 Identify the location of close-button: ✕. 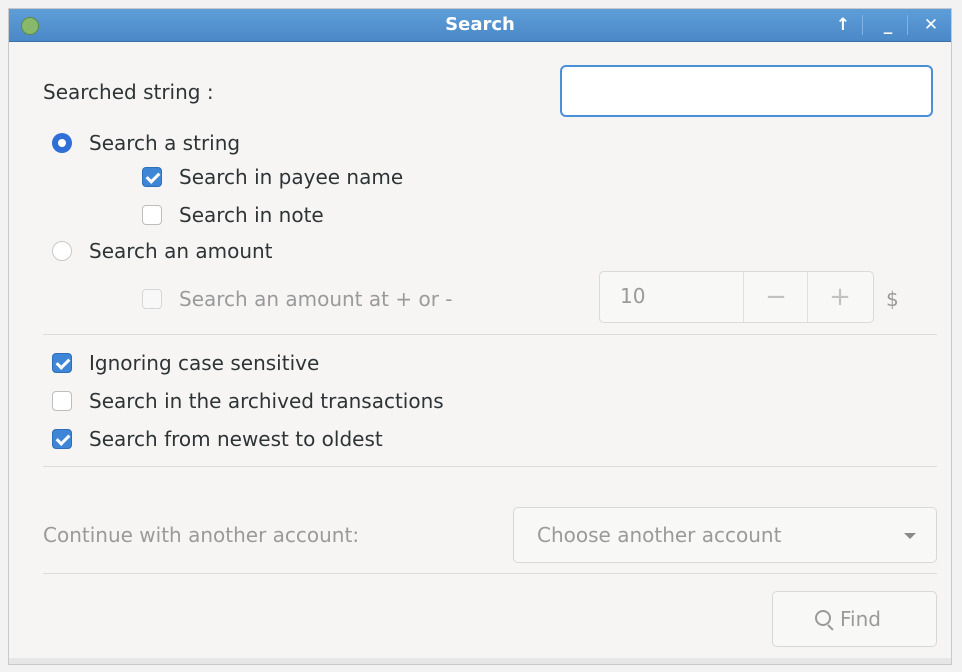
(931, 25).